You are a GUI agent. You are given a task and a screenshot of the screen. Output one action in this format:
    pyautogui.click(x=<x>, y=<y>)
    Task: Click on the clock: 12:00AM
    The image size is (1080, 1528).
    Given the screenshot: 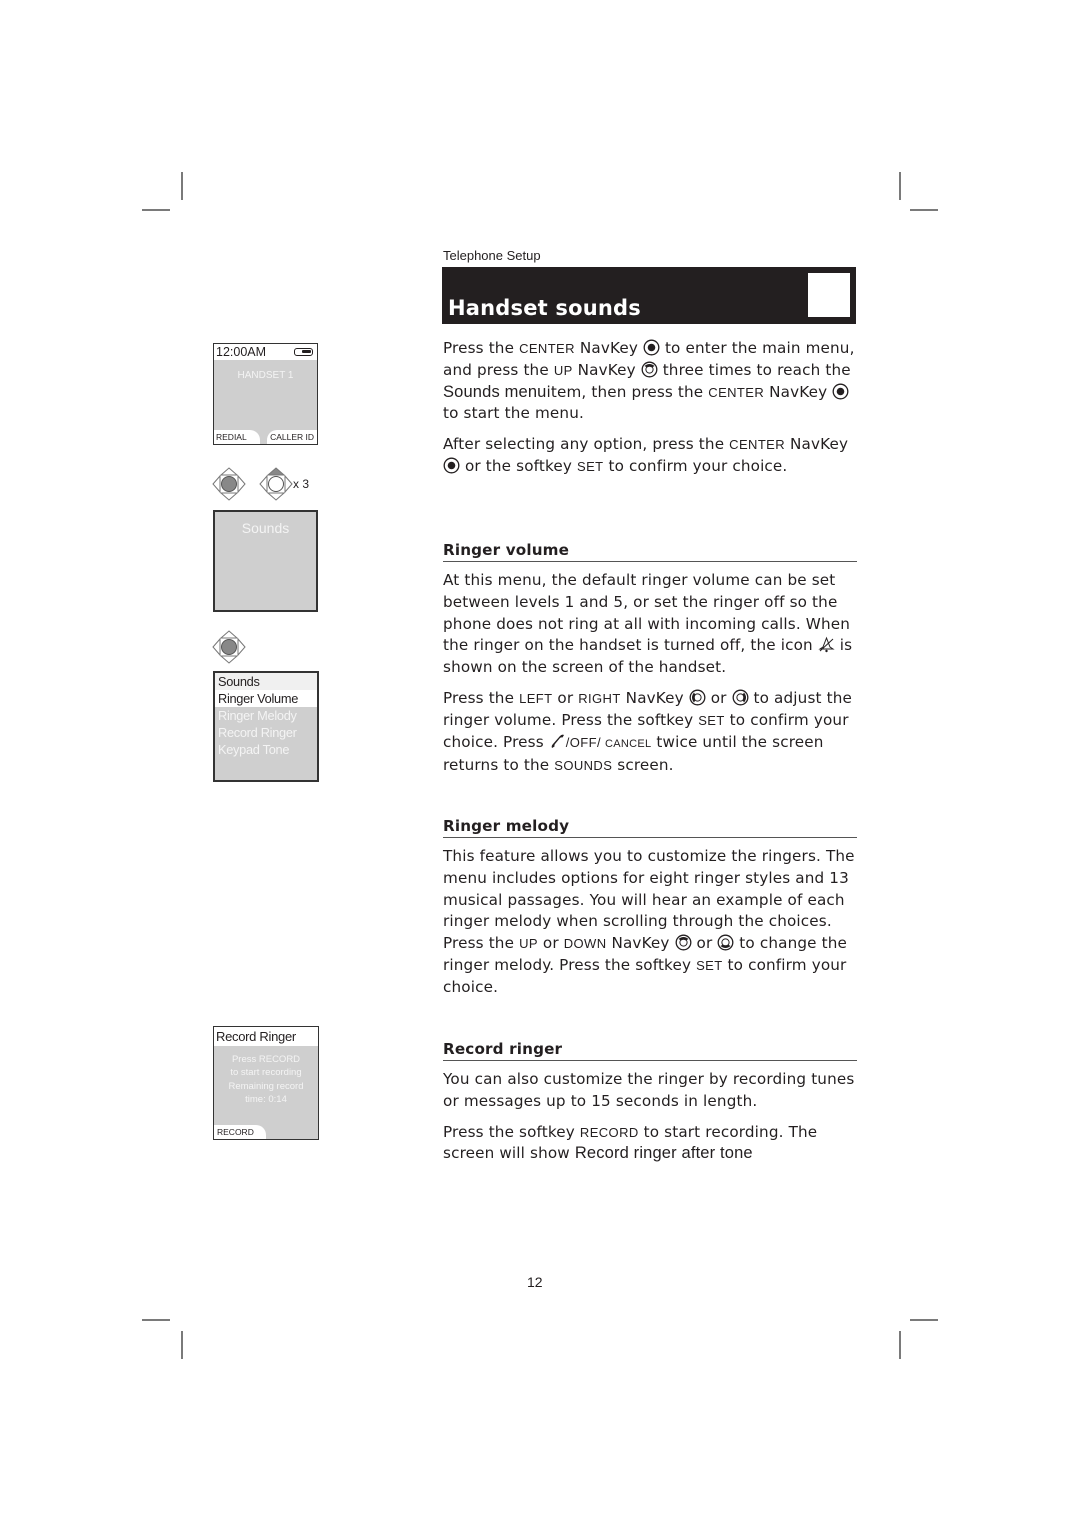 What is the action you would take?
    pyautogui.click(x=241, y=352)
    